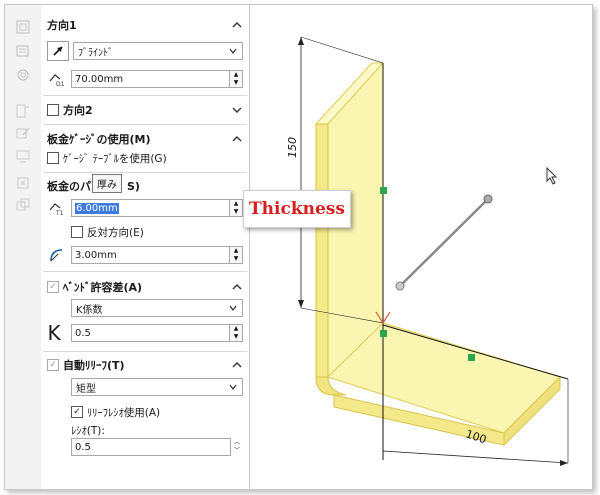 Image resolution: width=600 pixels, height=495 pixels. I want to click on gauge-table-checkbox, so click(53, 158).